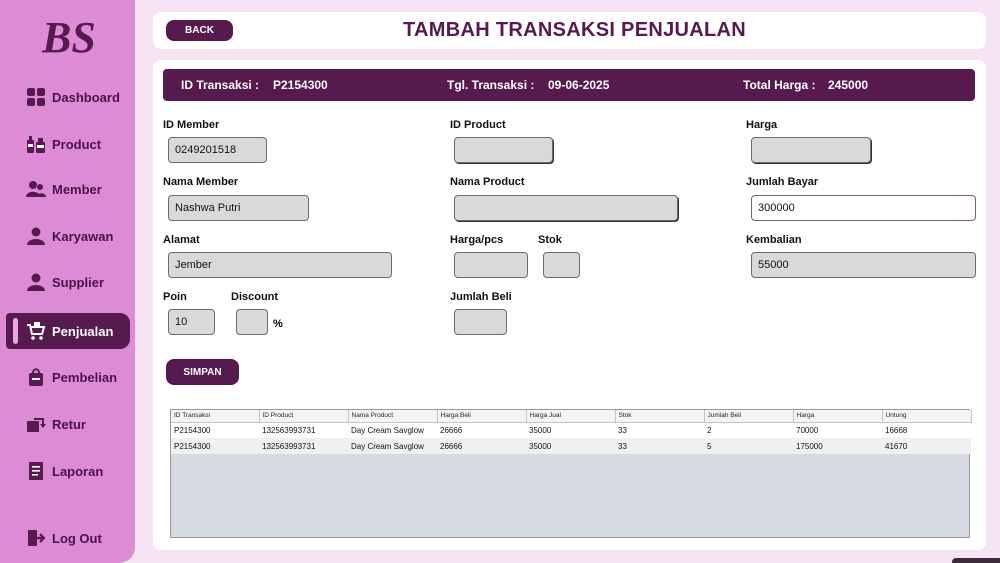 This screenshot has height=563, width=1000. What do you see at coordinates (561, 265) in the screenshot?
I see `stok-input` at bounding box center [561, 265].